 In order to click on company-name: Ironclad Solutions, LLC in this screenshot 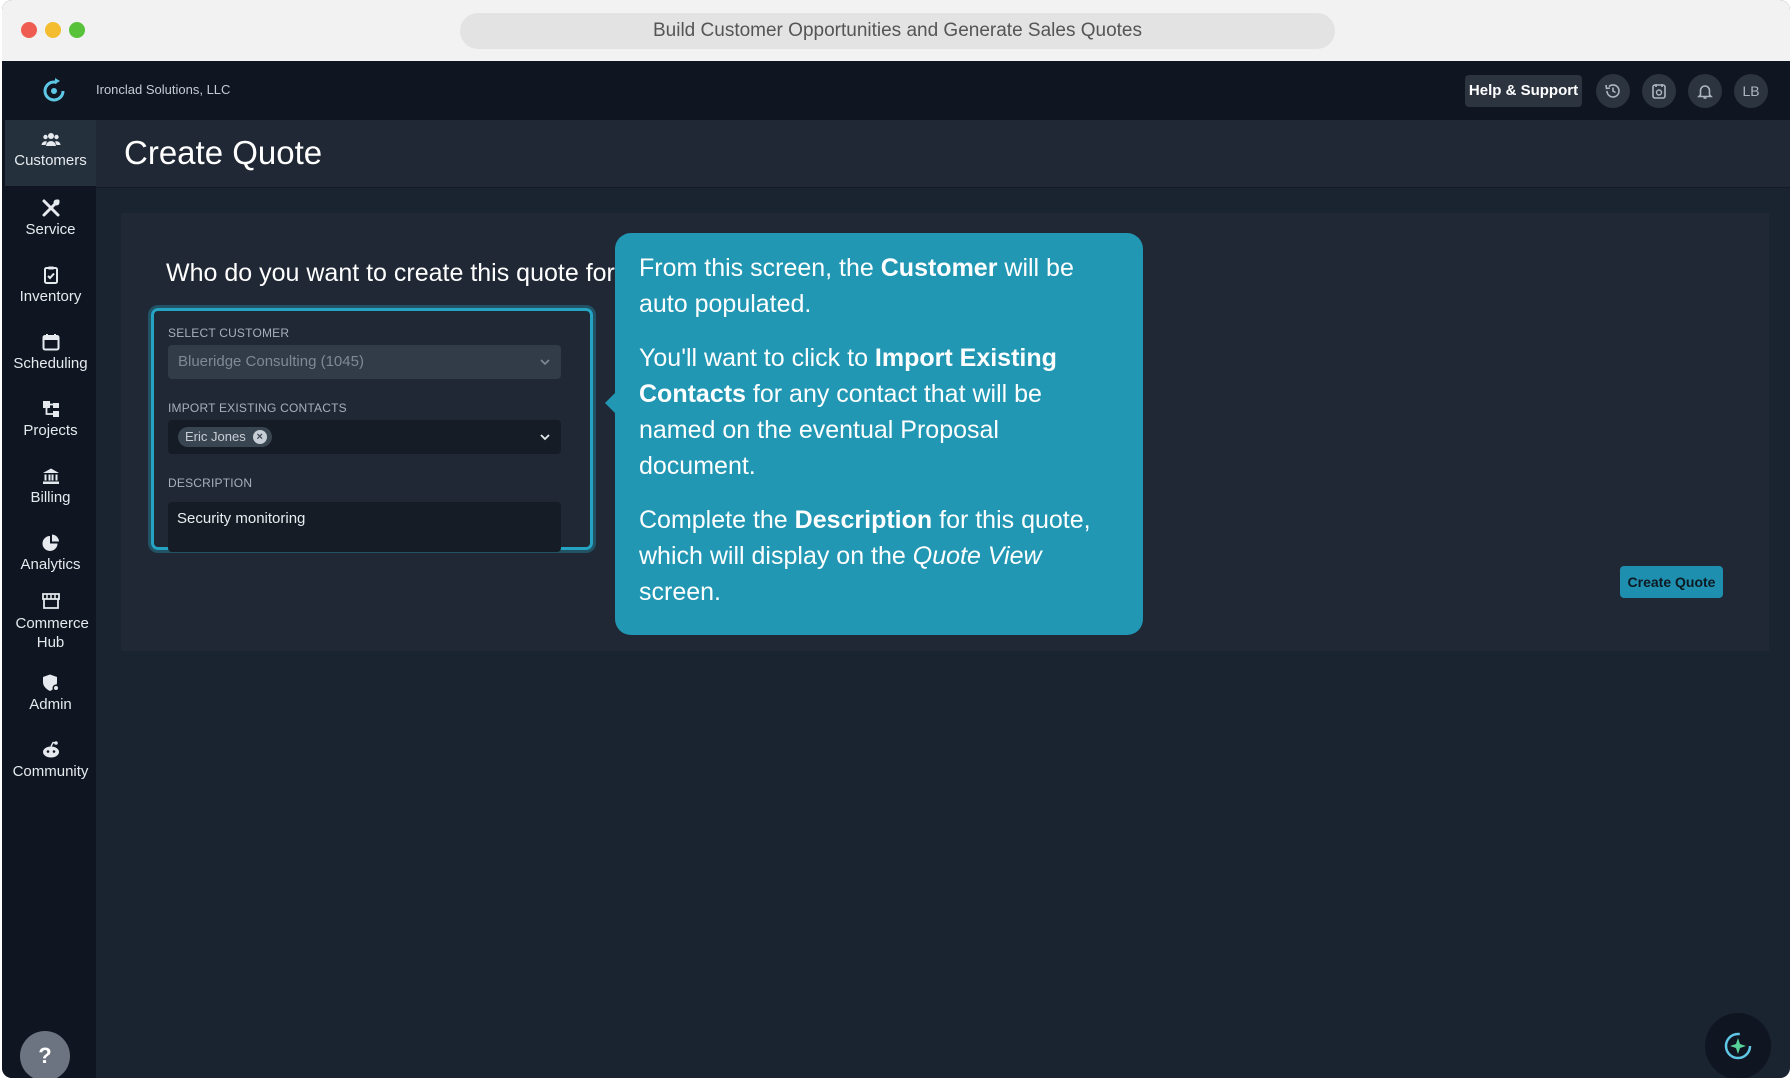, I will do `click(163, 89)`.